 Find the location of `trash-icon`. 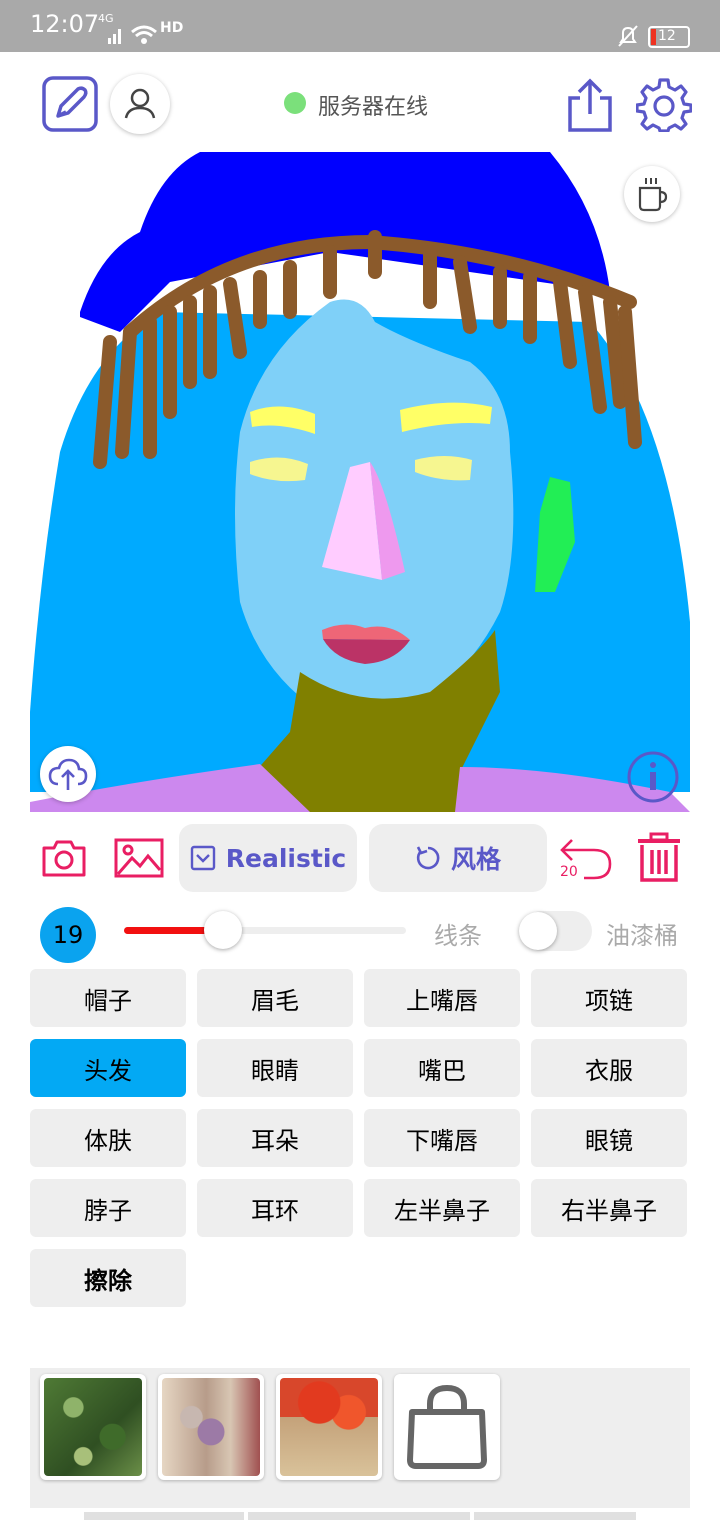

trash-icon is located at coordinates (659, 857).